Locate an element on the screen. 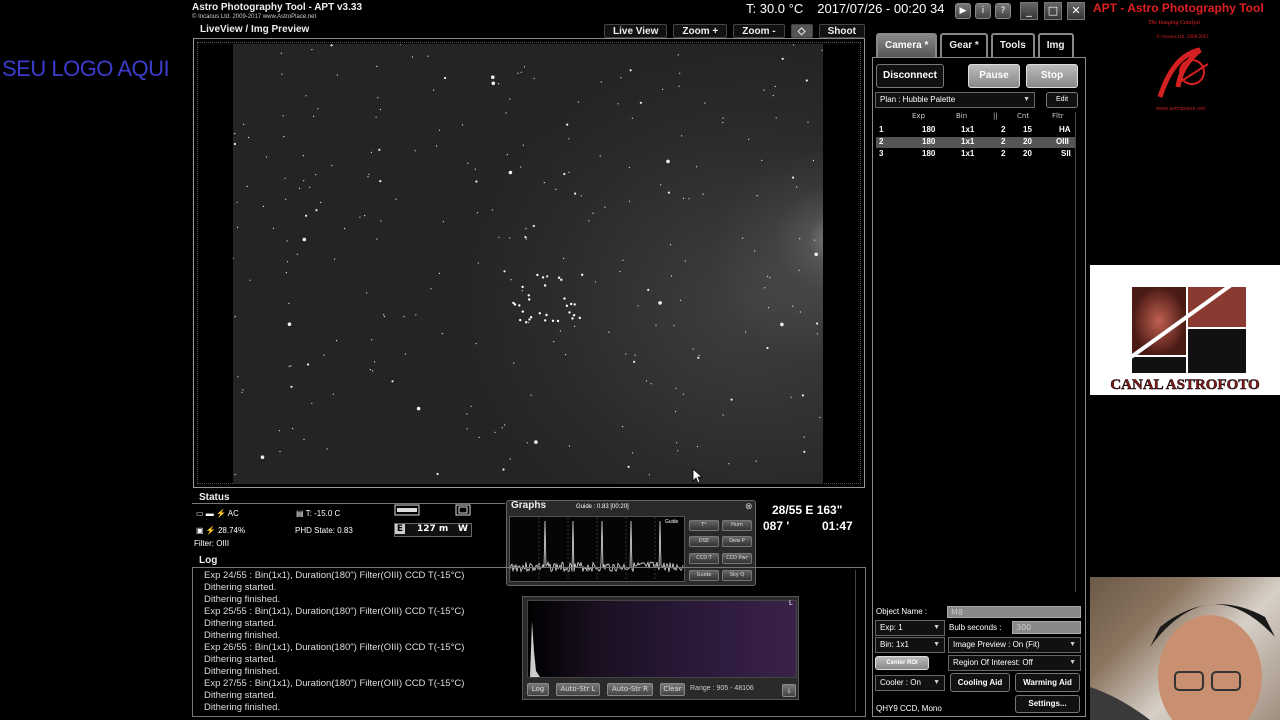 The image size is (1280, 720). log-scrollbar is located at coordinates (859, 641).